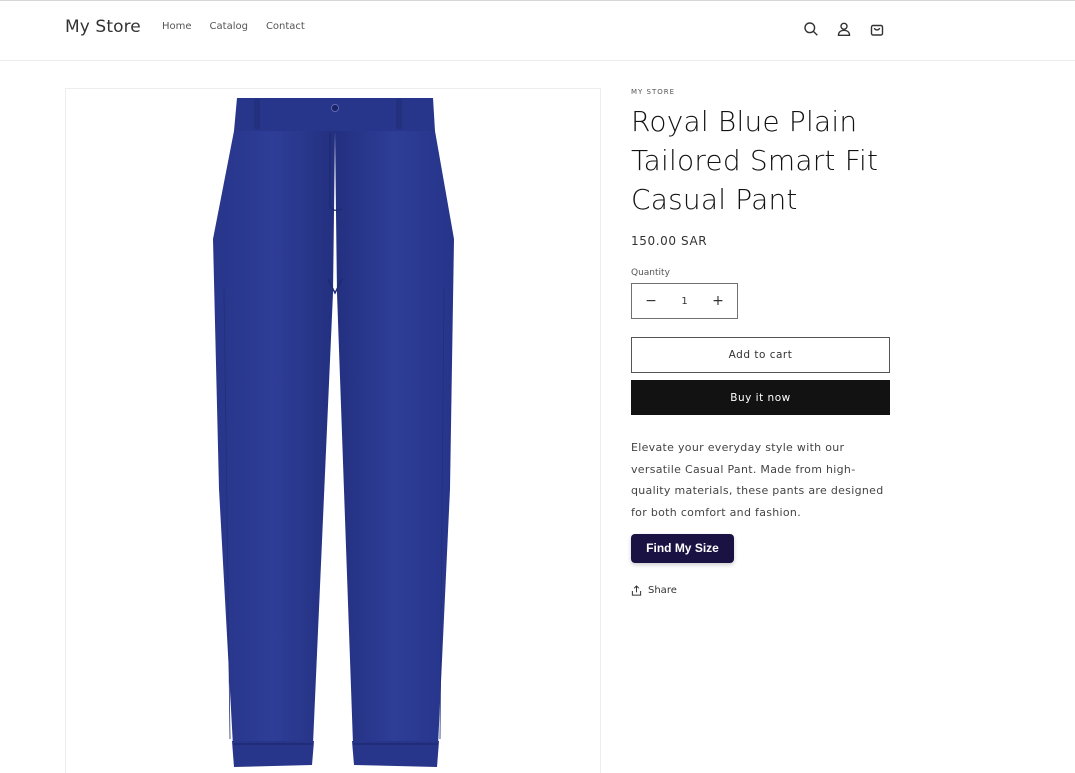  I want to click on main-nav: Home Catalog Contact, so click(233, 26).